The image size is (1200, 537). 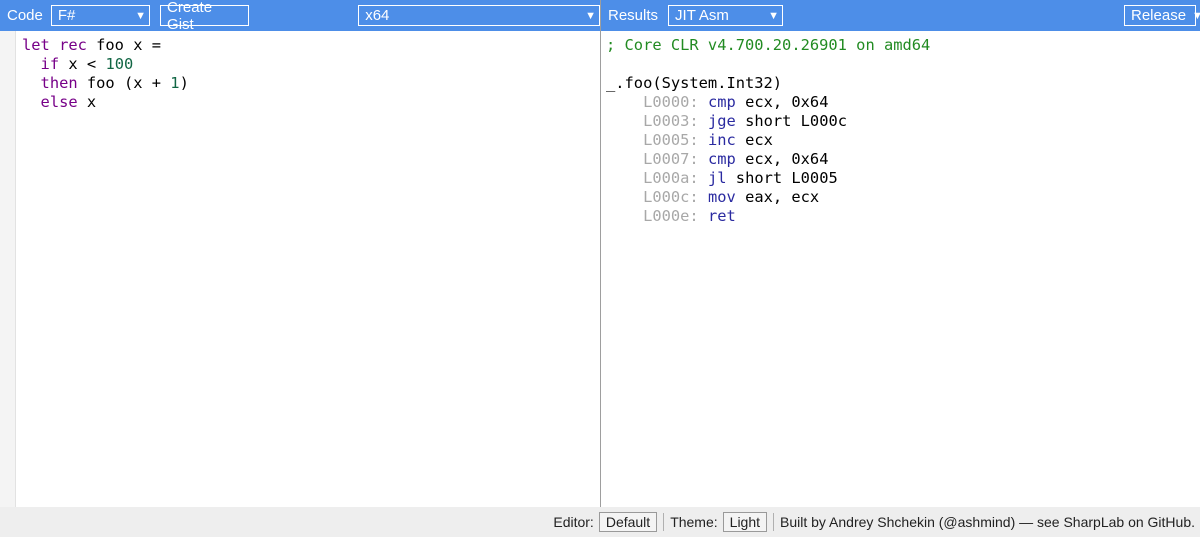 What do you see at coordinates (721, 121) in the screenshot?
I see `asm-opcode: jge` at bounding box center [721, 121].